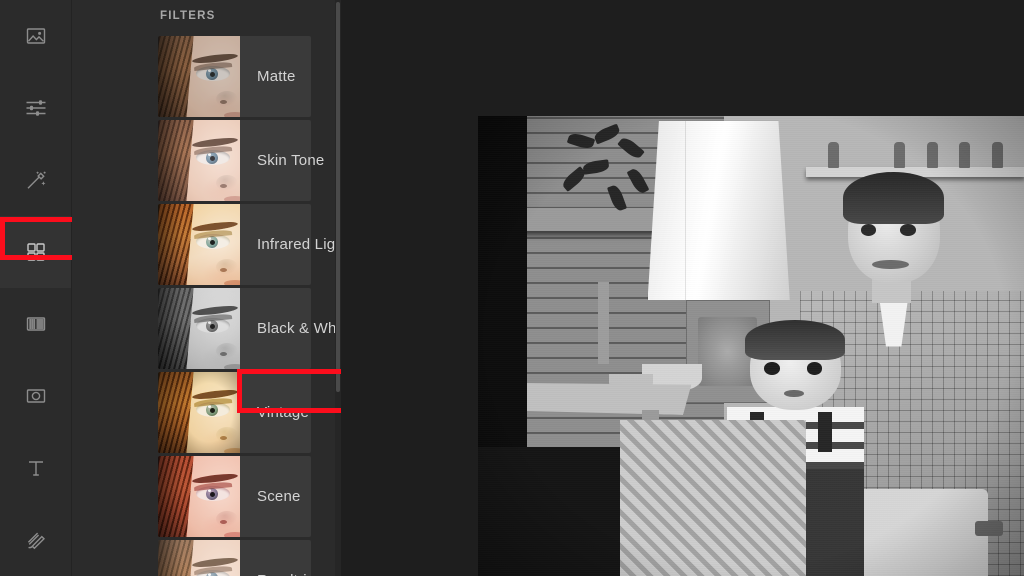 The width and height of the screenshot is (1024, 576). I want to click on filter-label: Infrared Light, so click(299, 244).